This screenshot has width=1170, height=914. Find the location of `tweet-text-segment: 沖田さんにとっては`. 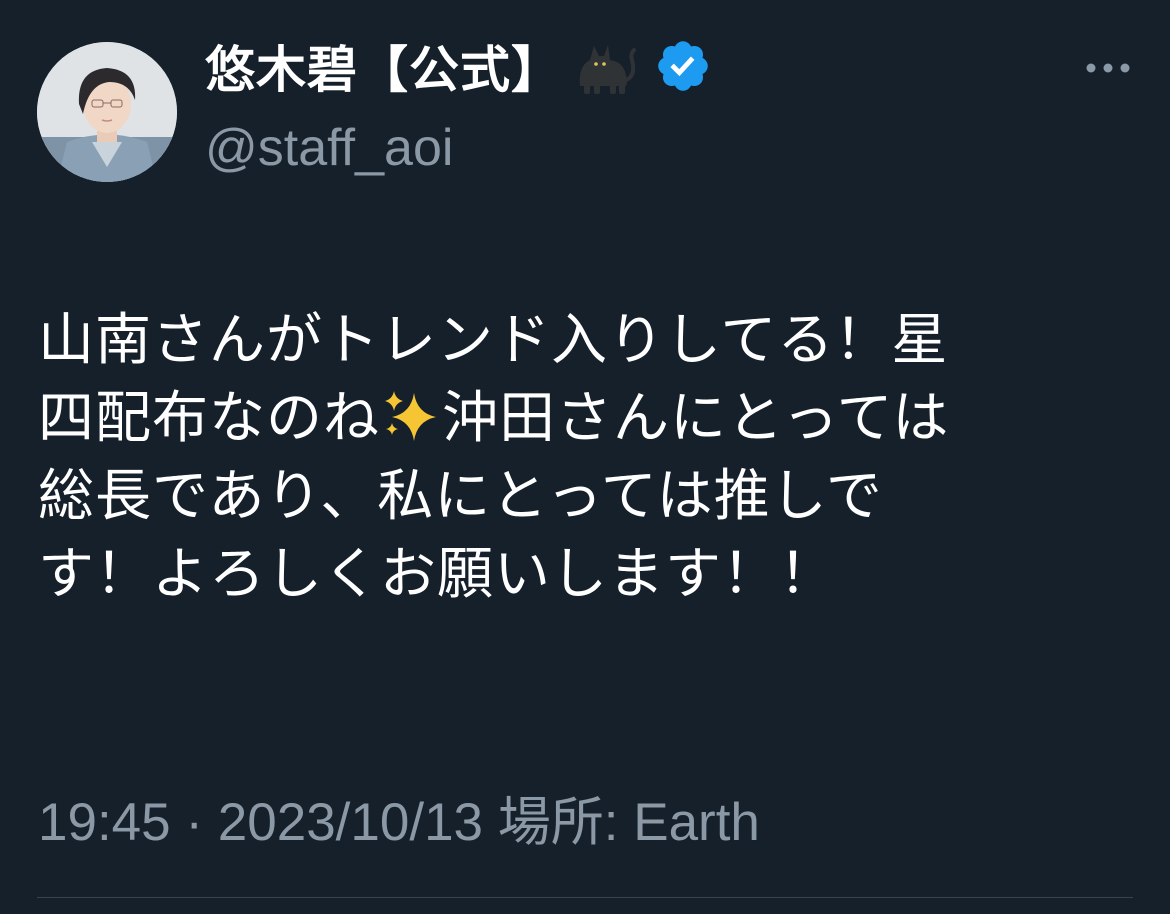

tweet-text-segment: 沖田さんにとっては is located at coordinates (696, 418).